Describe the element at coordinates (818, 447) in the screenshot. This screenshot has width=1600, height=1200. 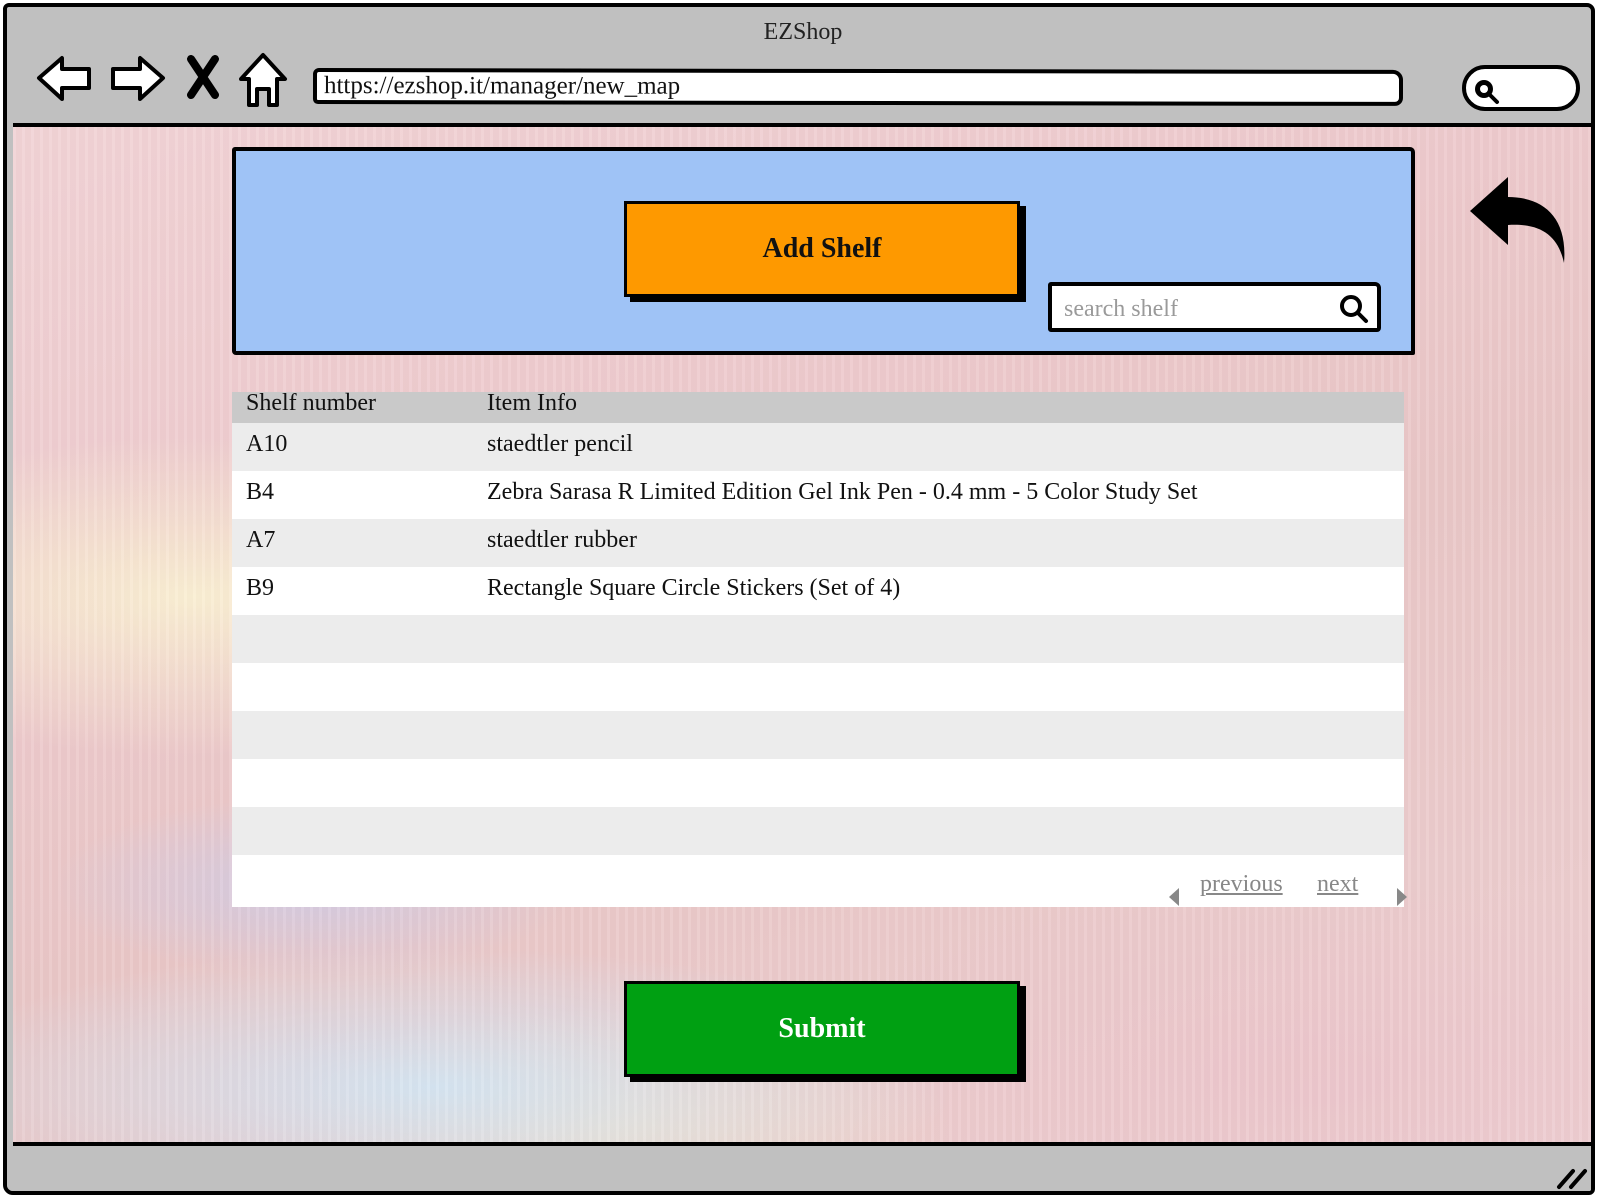
I see `table-row: A10 staedtler pencil` at that location.